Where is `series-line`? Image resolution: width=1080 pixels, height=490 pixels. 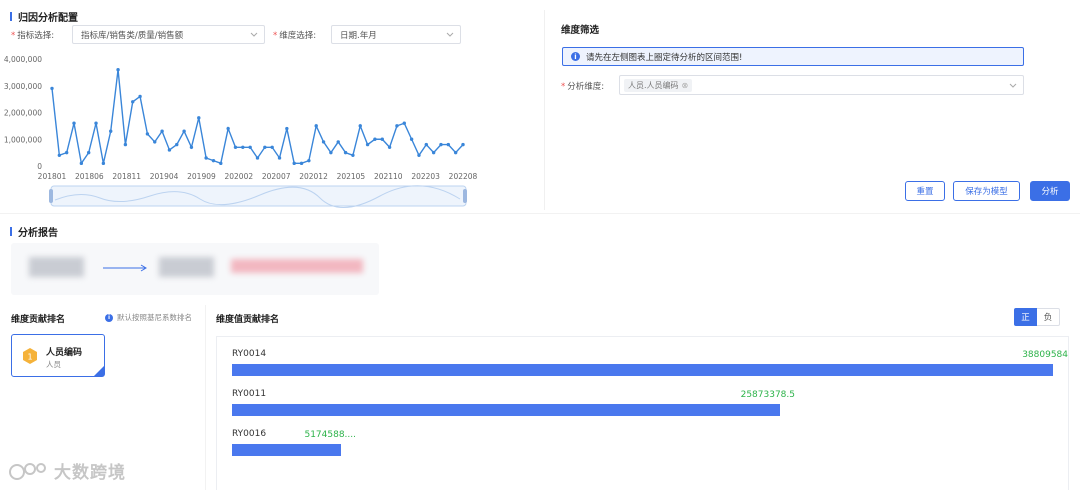
series-line is located at coordinates (257, 117).